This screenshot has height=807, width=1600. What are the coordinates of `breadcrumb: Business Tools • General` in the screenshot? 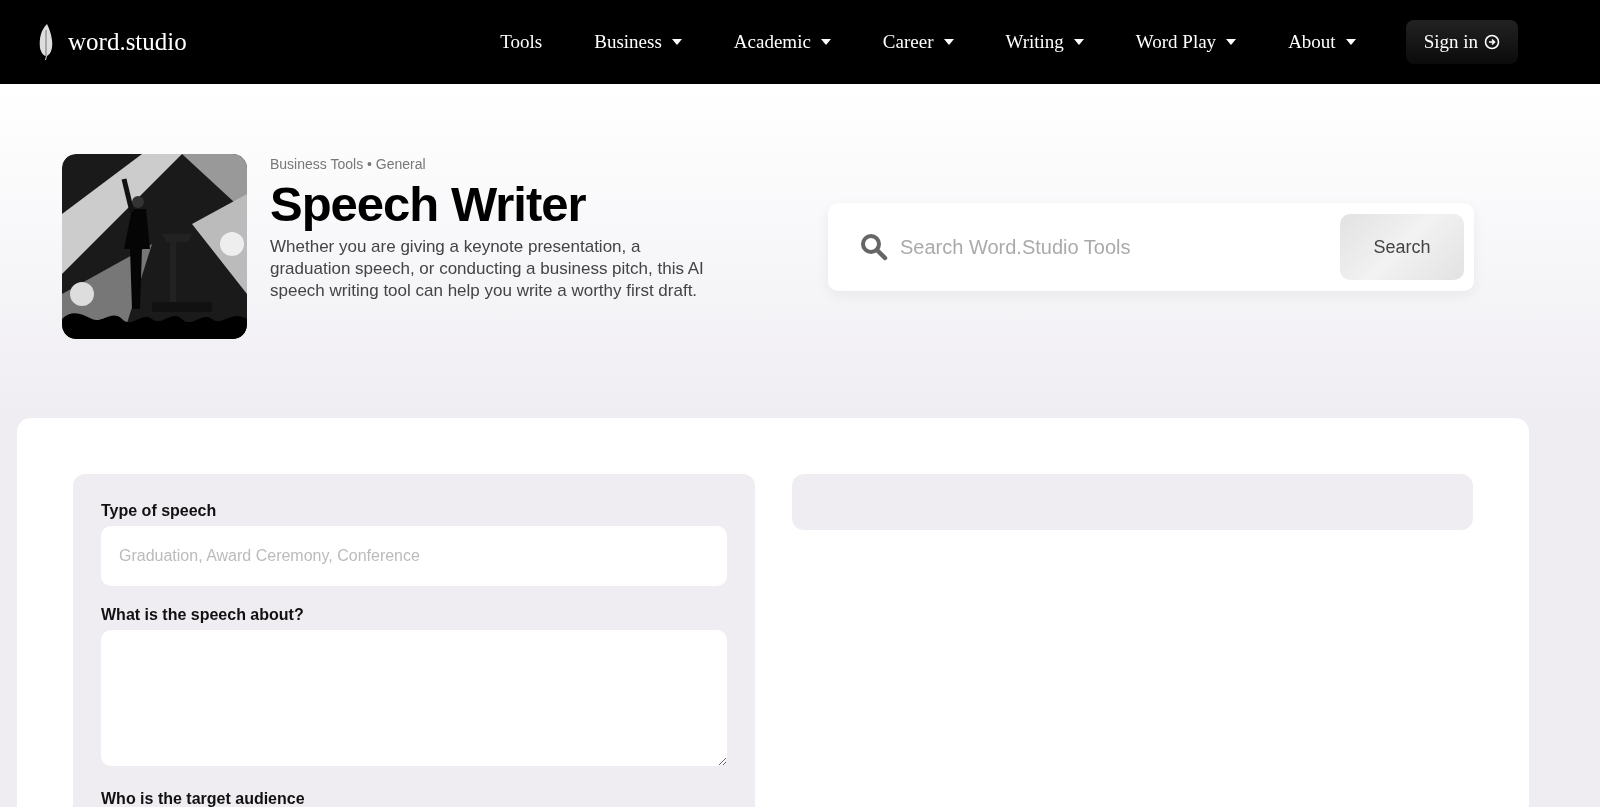 It's located at (348, 164).